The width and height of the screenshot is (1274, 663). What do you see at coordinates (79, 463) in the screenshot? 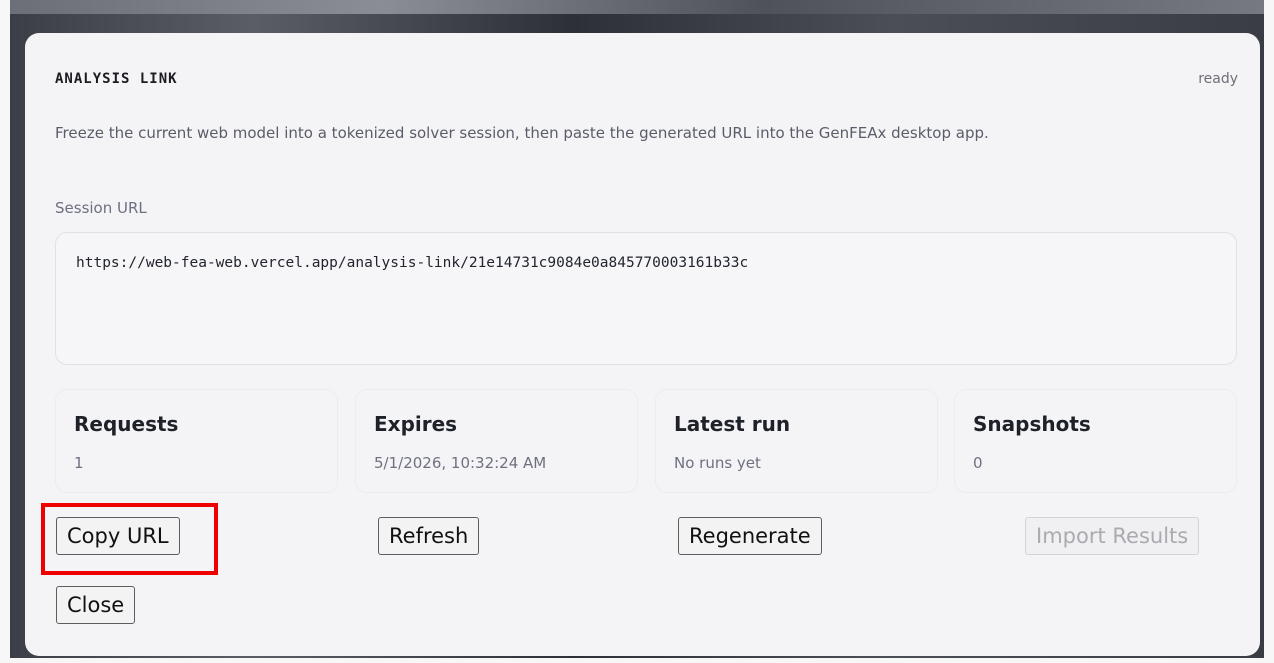
I see `stat-value-requests: 1` at bounding box center [79, 463].